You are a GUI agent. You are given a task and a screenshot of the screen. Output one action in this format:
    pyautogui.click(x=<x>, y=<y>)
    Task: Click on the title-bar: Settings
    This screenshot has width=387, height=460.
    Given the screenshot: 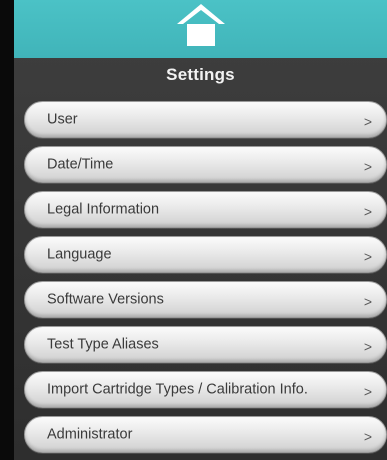 What is the action you would take?
    pyautogui.click(x=200, y=75)
    